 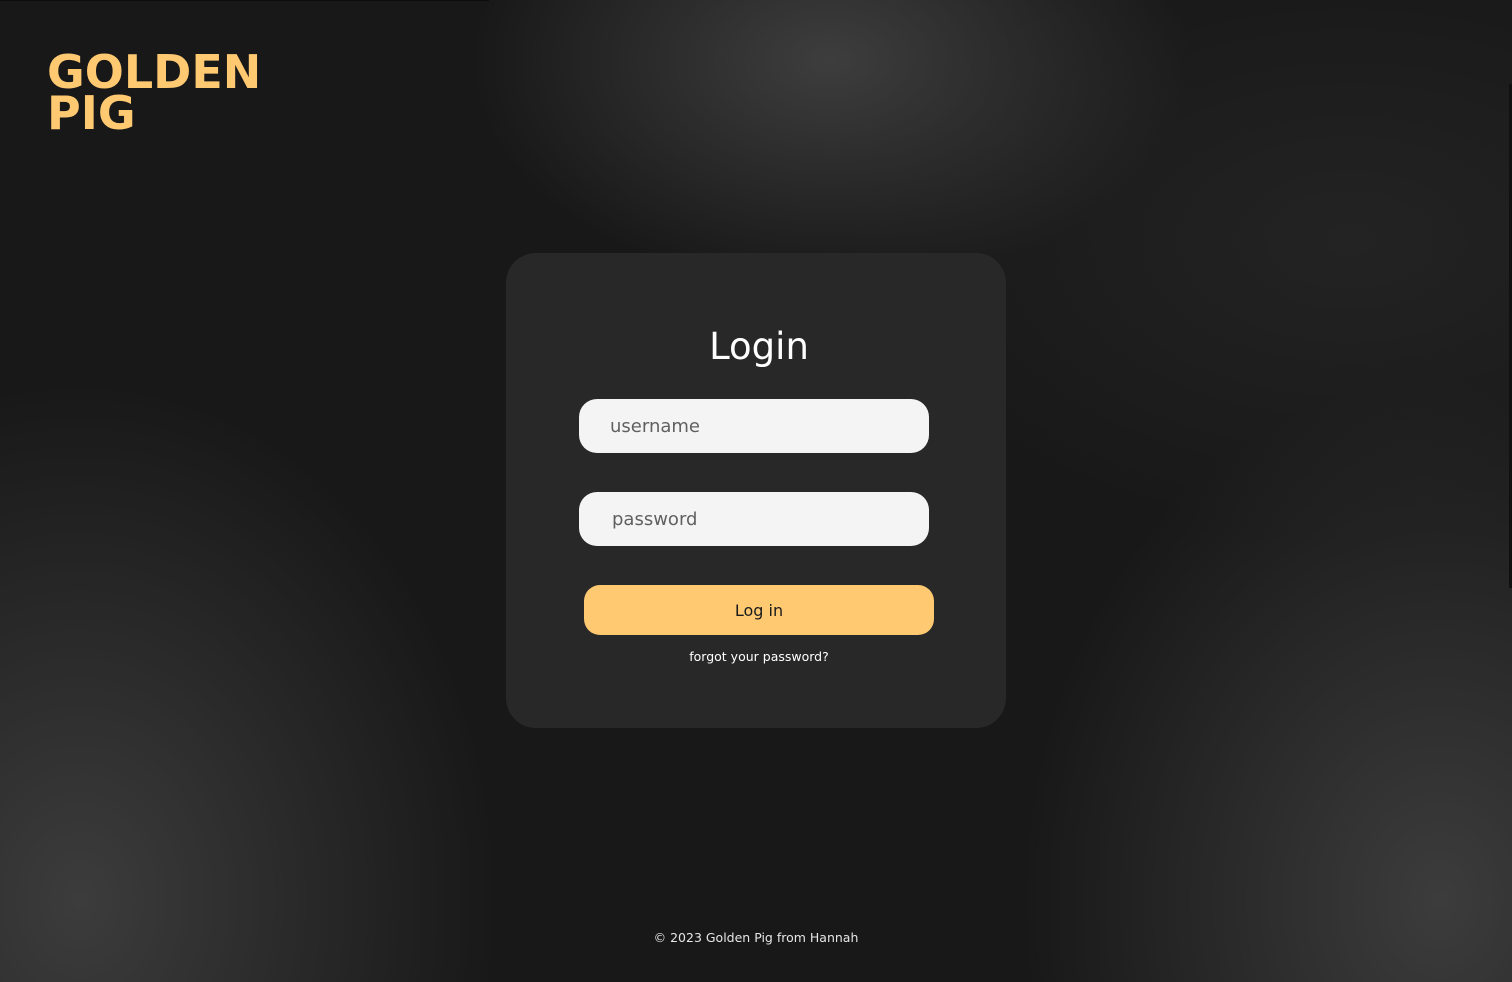 I want to click on password-input, so click(x=754, y=519).